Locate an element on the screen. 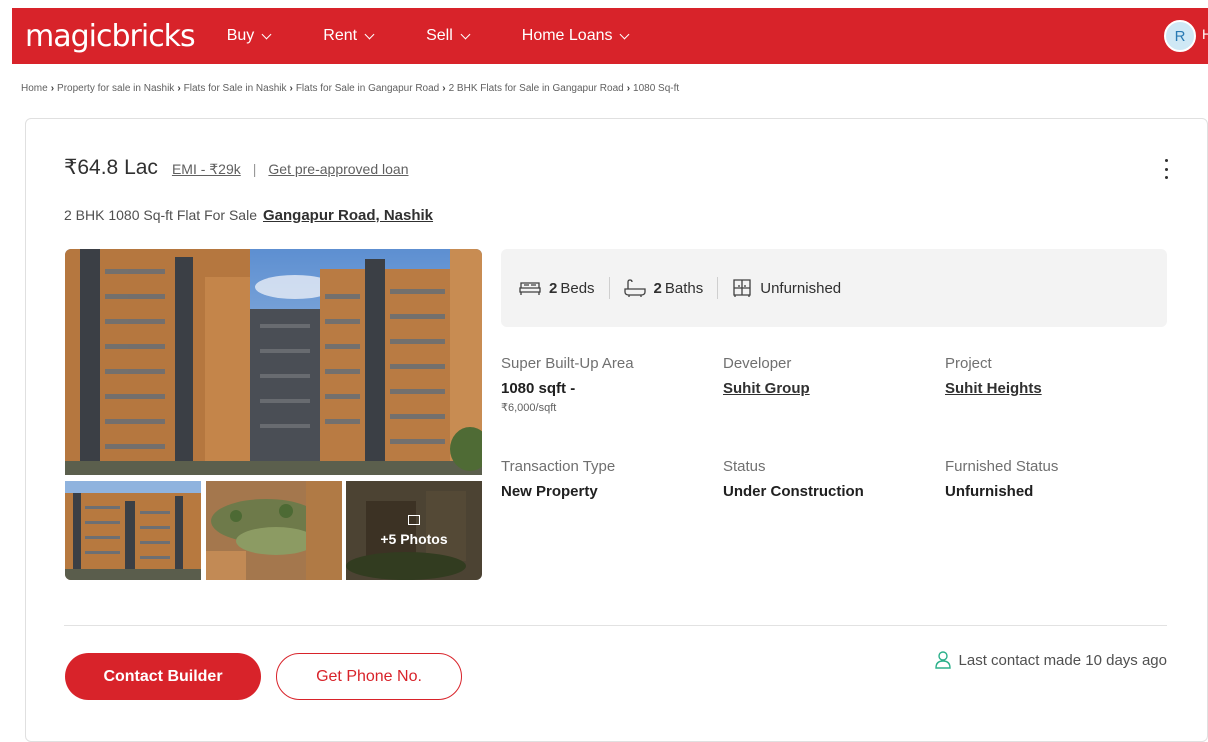 The height and width of the screenshot is (742, 1208). furnished-label: Furnished Status is located at coordinates (1002, 466).